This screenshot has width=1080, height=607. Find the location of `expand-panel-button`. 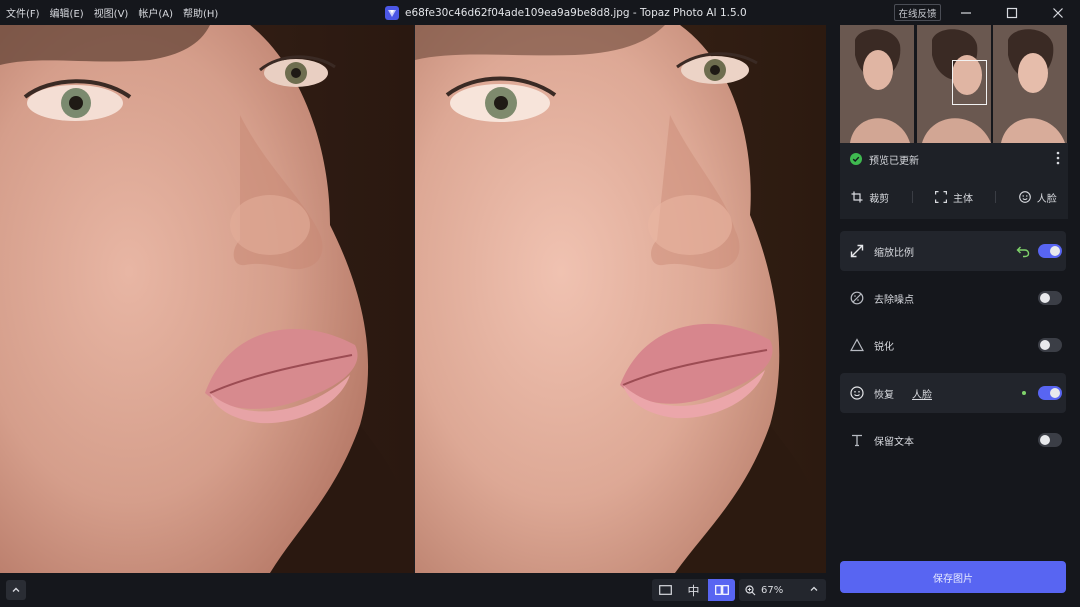

expand-panel-button is located at coordinates (16, 590).